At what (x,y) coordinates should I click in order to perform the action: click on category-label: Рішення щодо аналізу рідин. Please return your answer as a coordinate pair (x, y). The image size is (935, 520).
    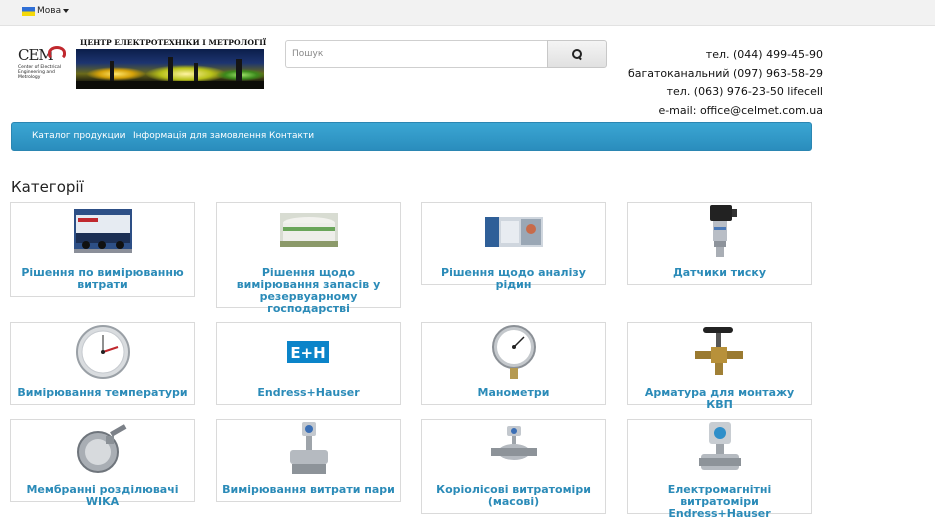
    Looking at the image, I should click on (513, 278).